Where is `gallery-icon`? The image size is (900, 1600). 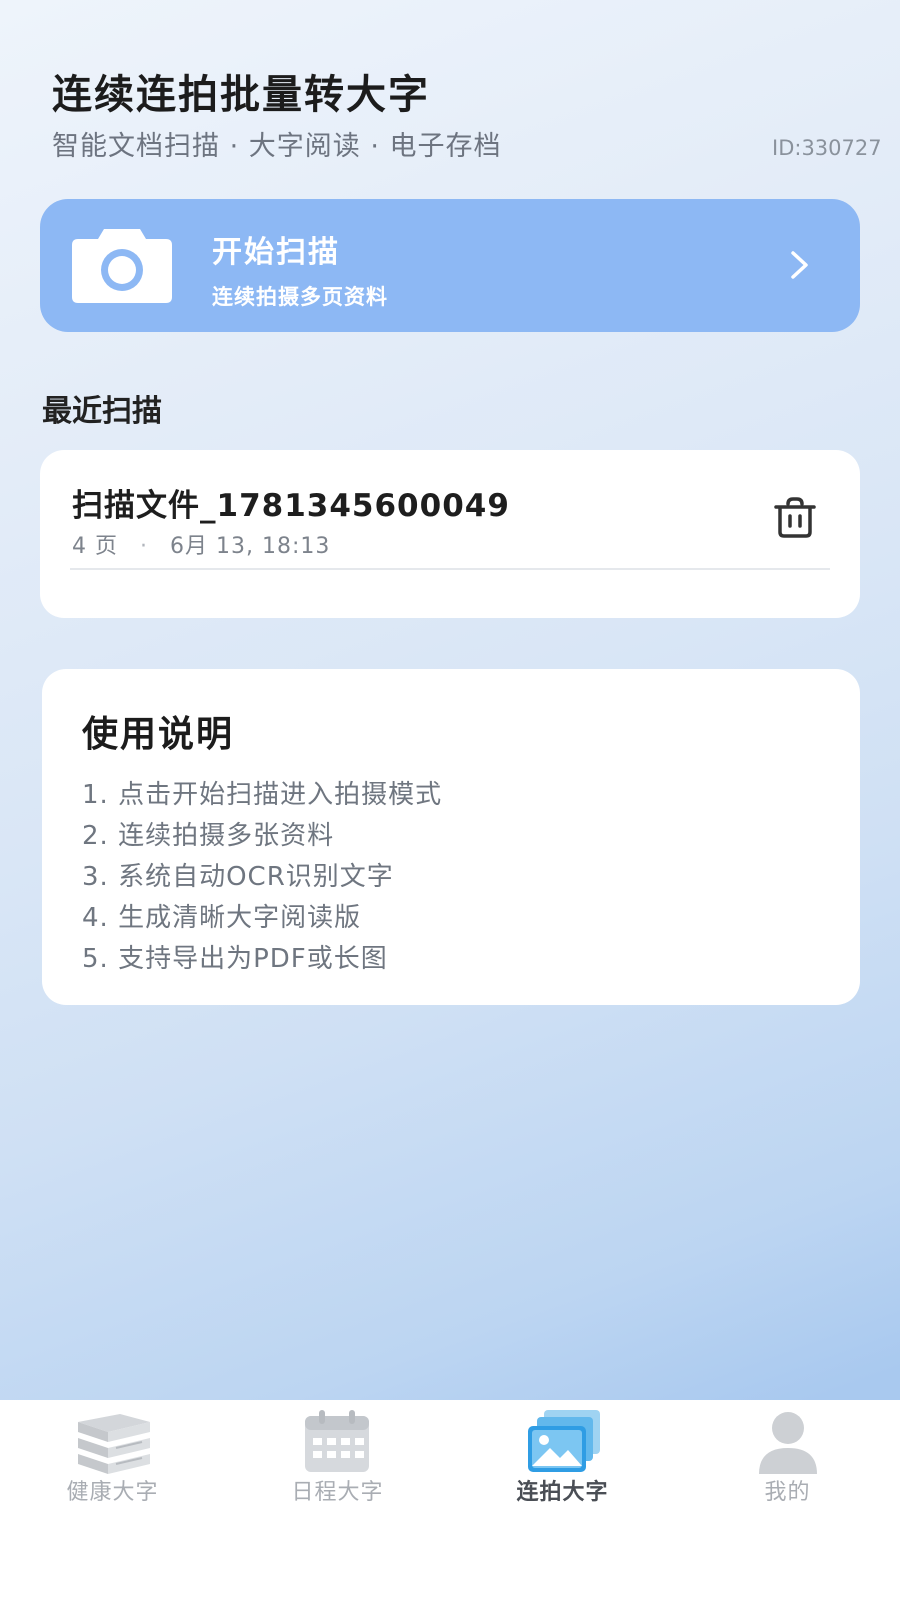
gallery-icon is located at coordinates (564, 1441).